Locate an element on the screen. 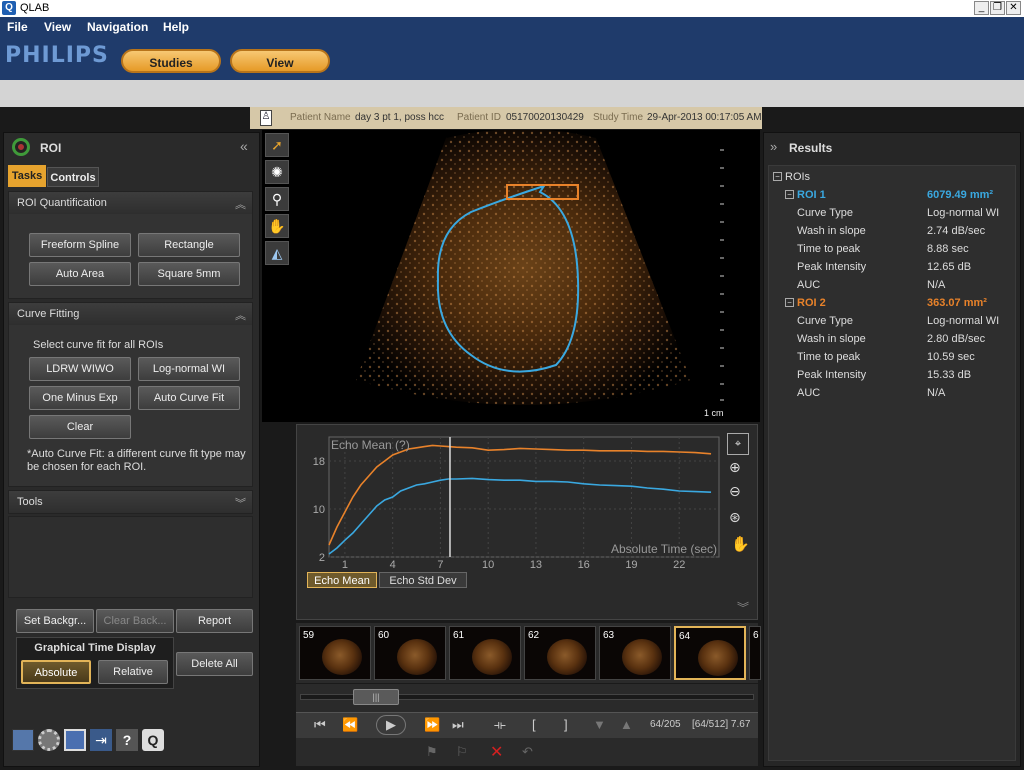  freeform-spline-button: Freeform Spline is located at coordinates (80, 245).